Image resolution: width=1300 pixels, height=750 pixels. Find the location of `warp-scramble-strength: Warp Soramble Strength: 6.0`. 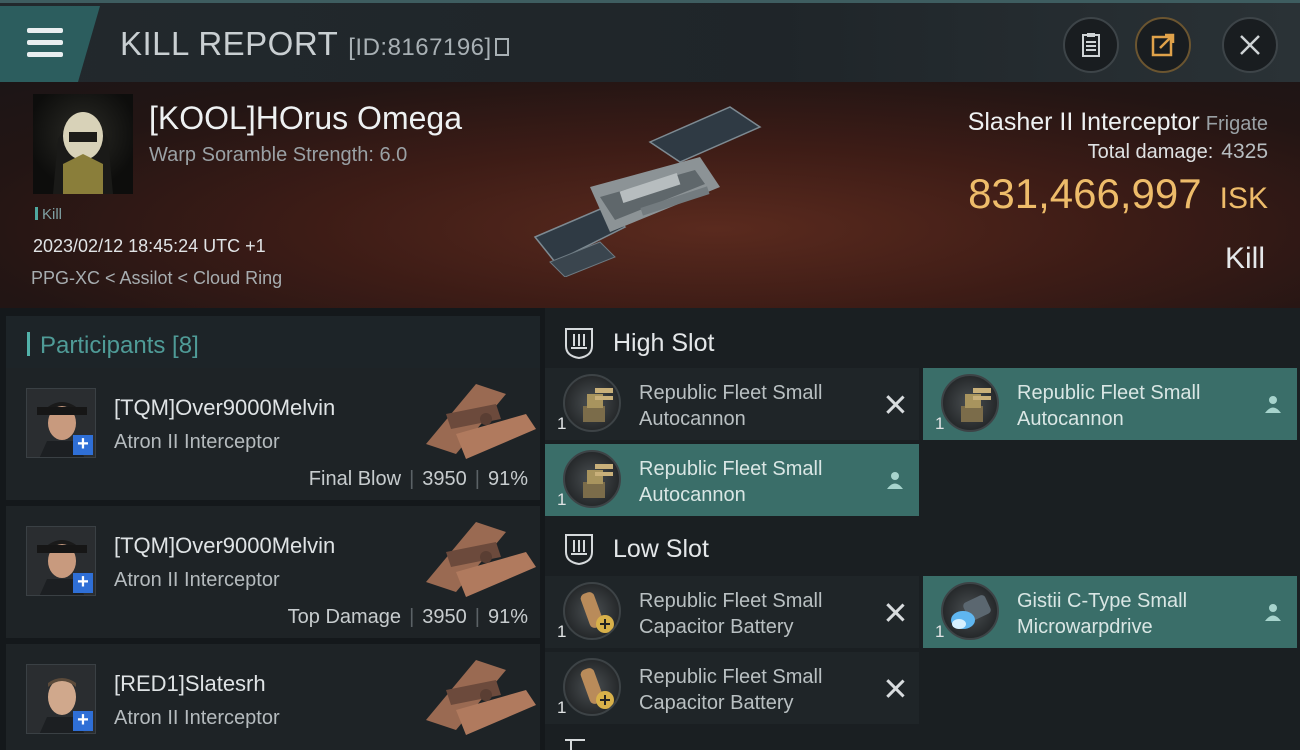

warp-scramble-strength: Warp Soramble Strength: 6.0 is located at coordinates (278, 155).